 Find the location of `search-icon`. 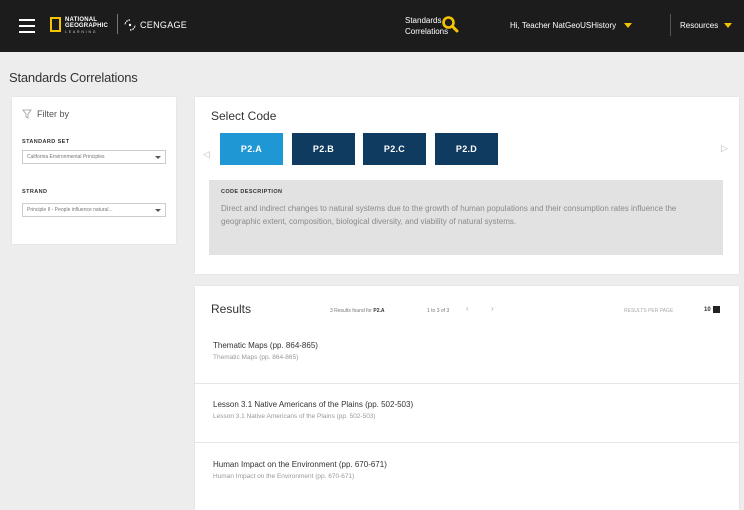

search-icon is located at coordinates (450, 24).